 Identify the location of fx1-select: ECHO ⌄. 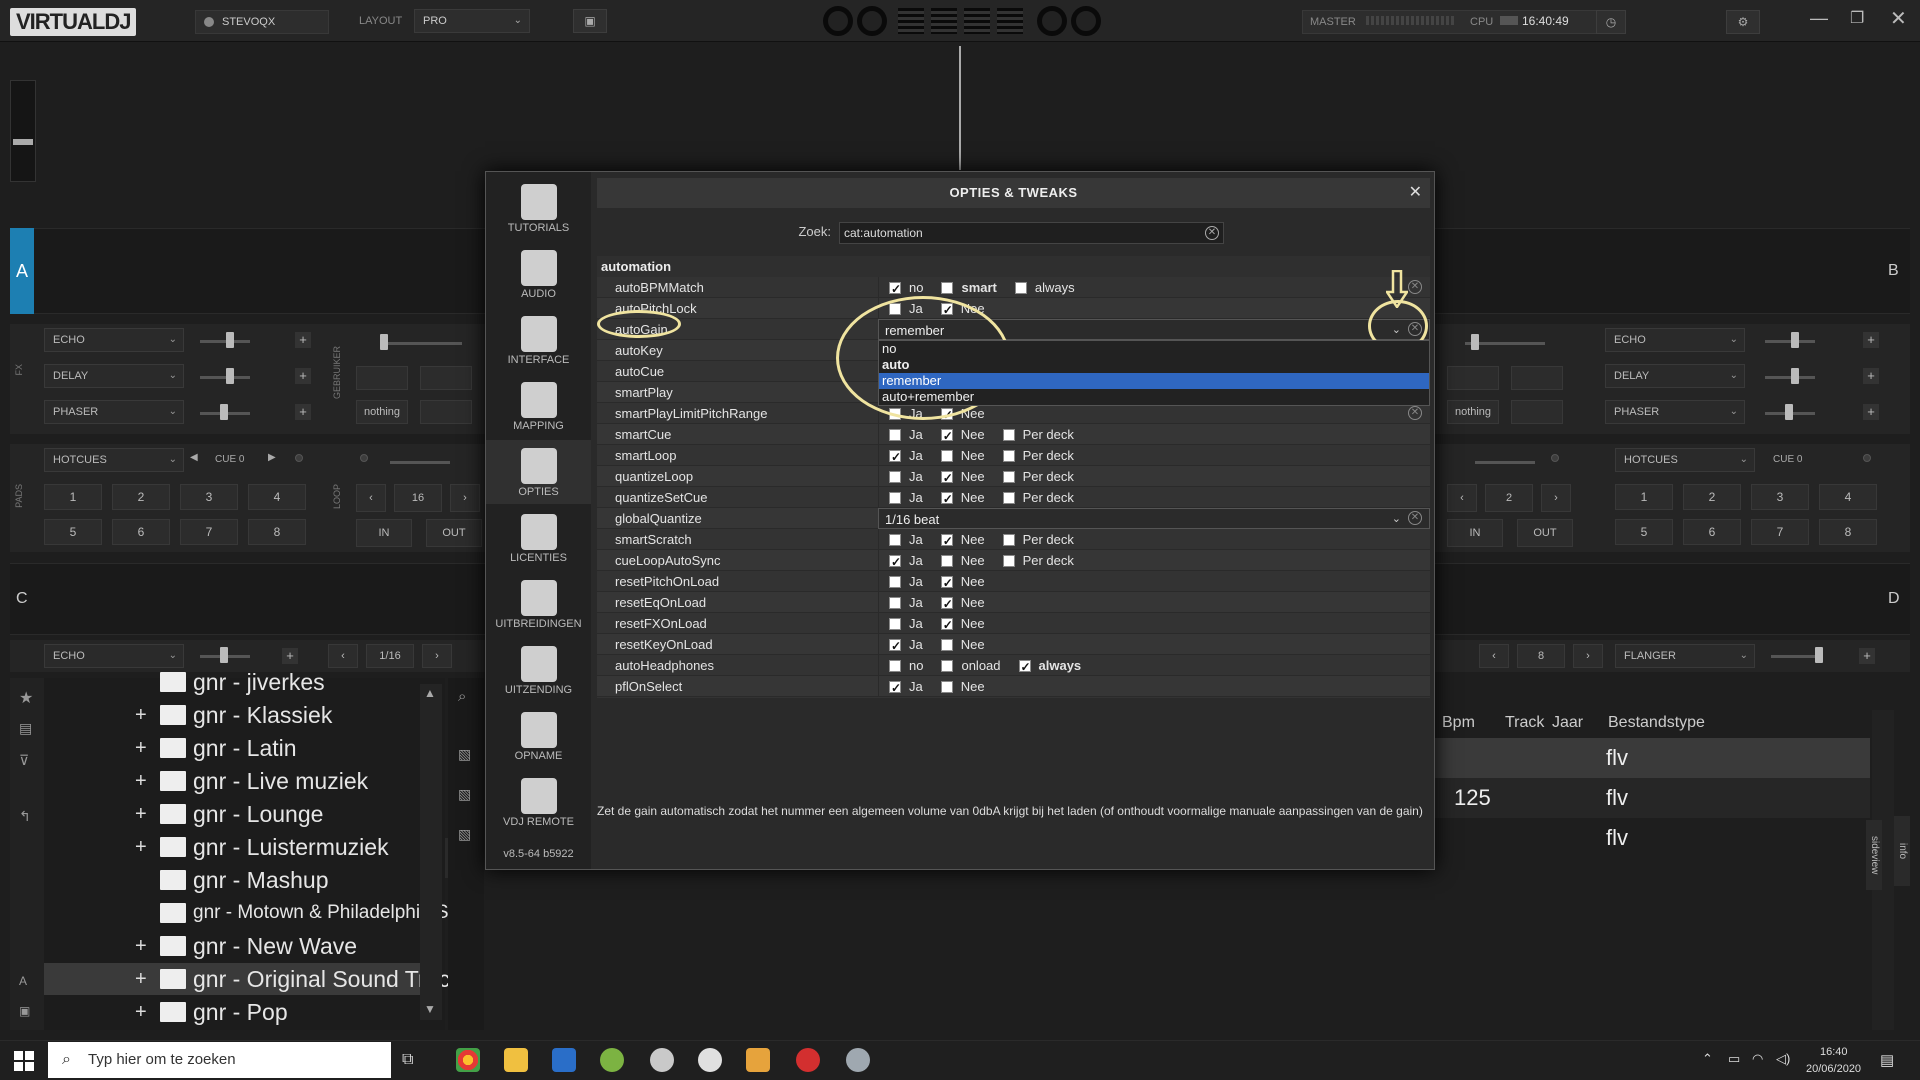
(114, 340).